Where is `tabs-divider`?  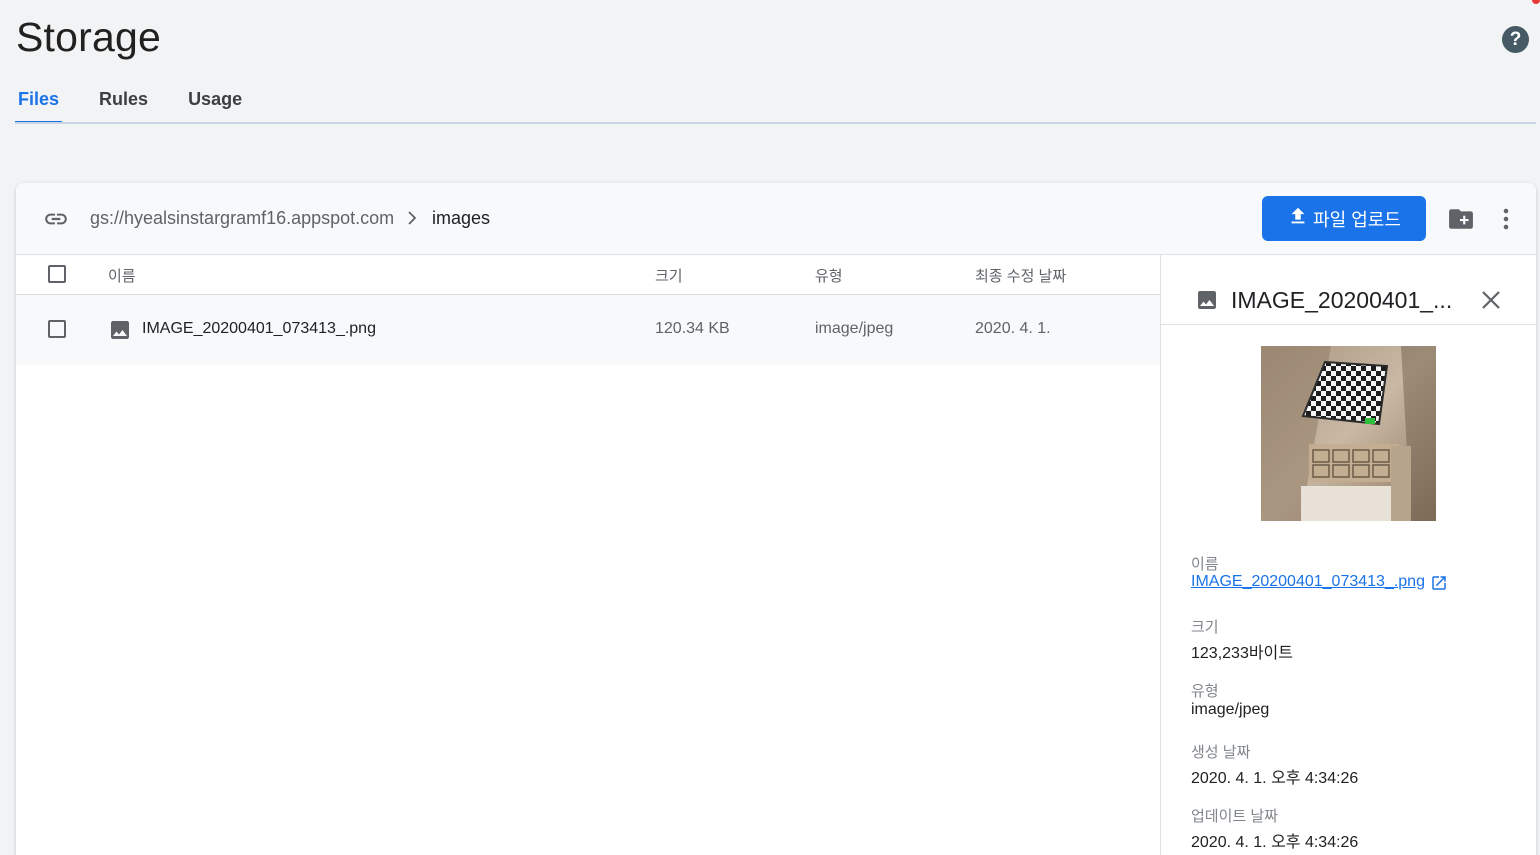
tabs-divider is located at coordinates (775, 123).